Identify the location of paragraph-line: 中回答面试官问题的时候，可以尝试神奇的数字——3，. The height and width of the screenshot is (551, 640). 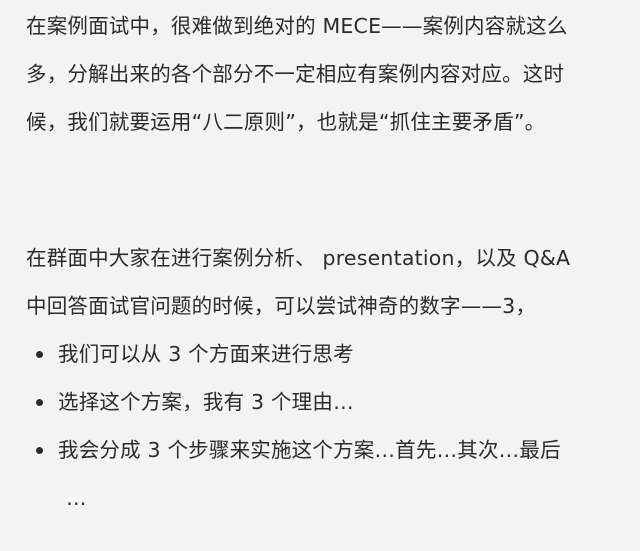
(281, 306).